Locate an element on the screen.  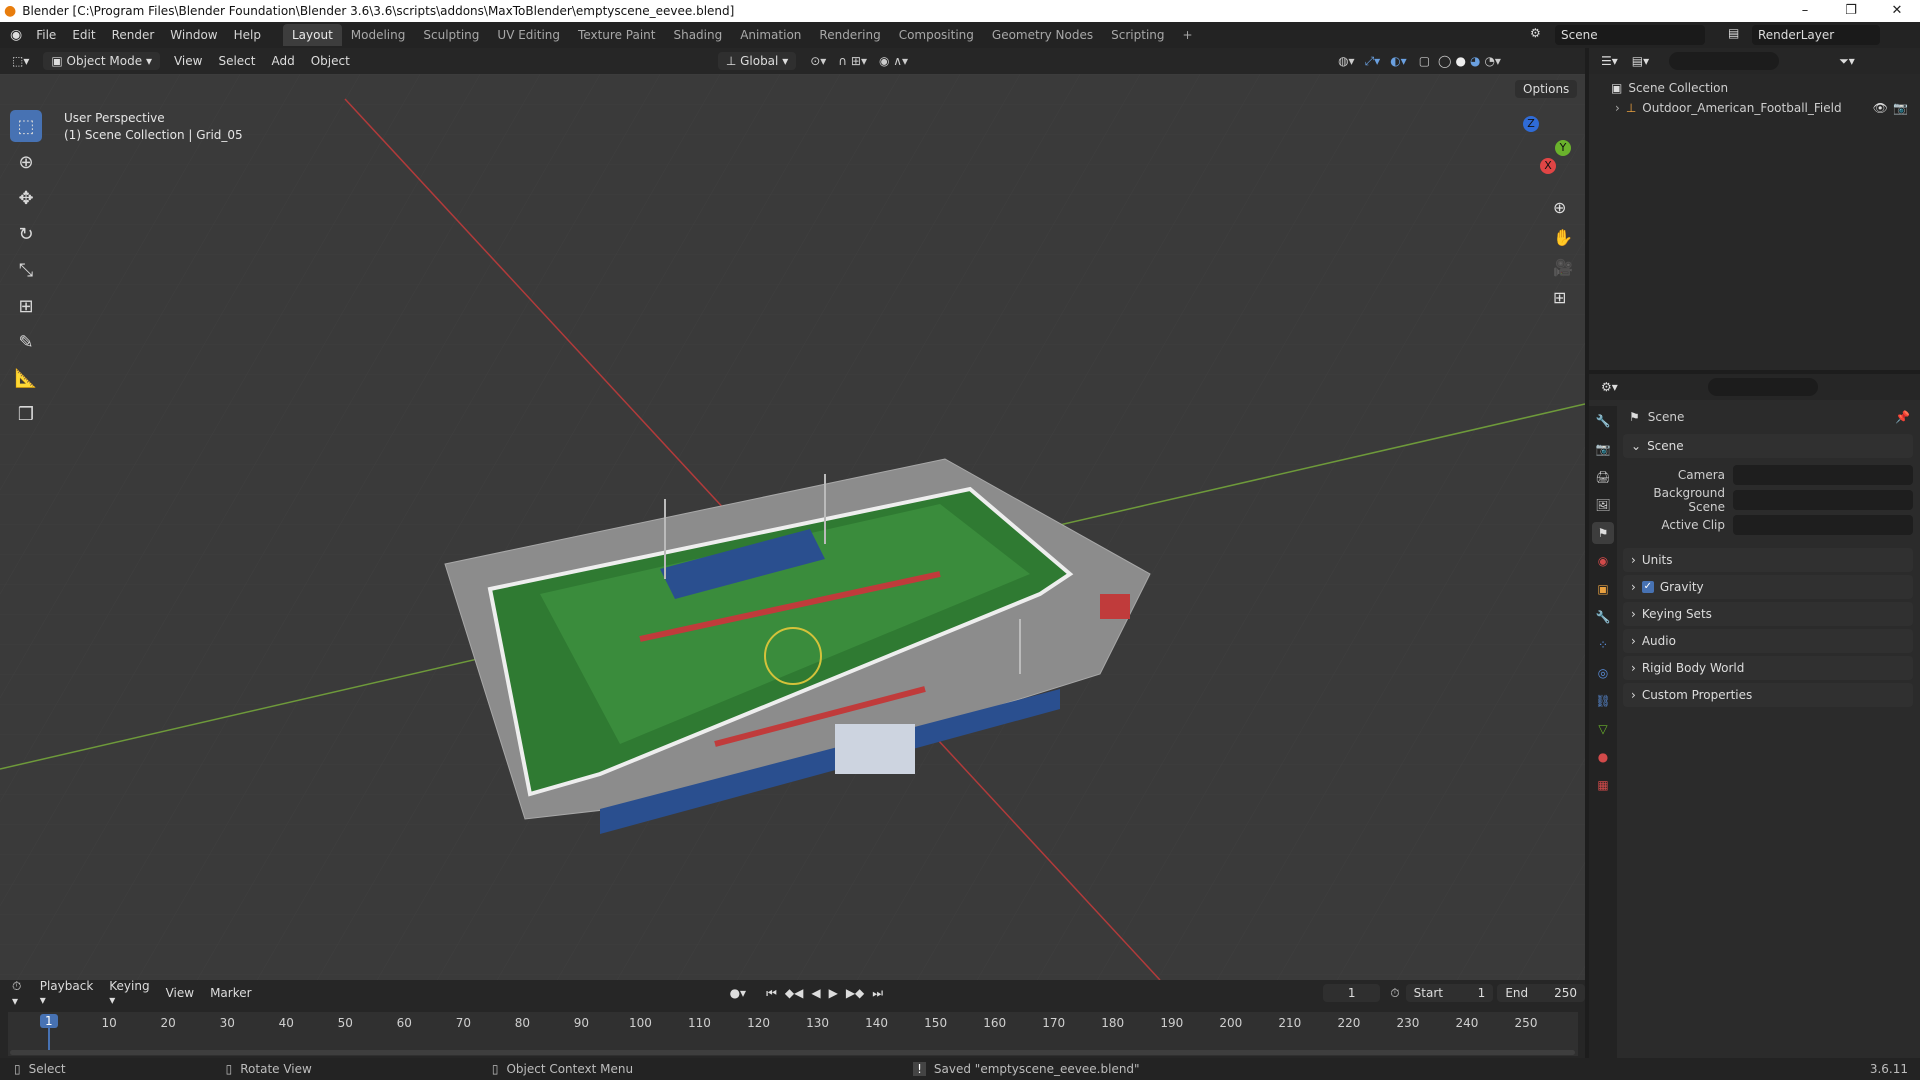
proportional-edit-icon: ◉ ∧▾ is located at coordinates (893, 61).